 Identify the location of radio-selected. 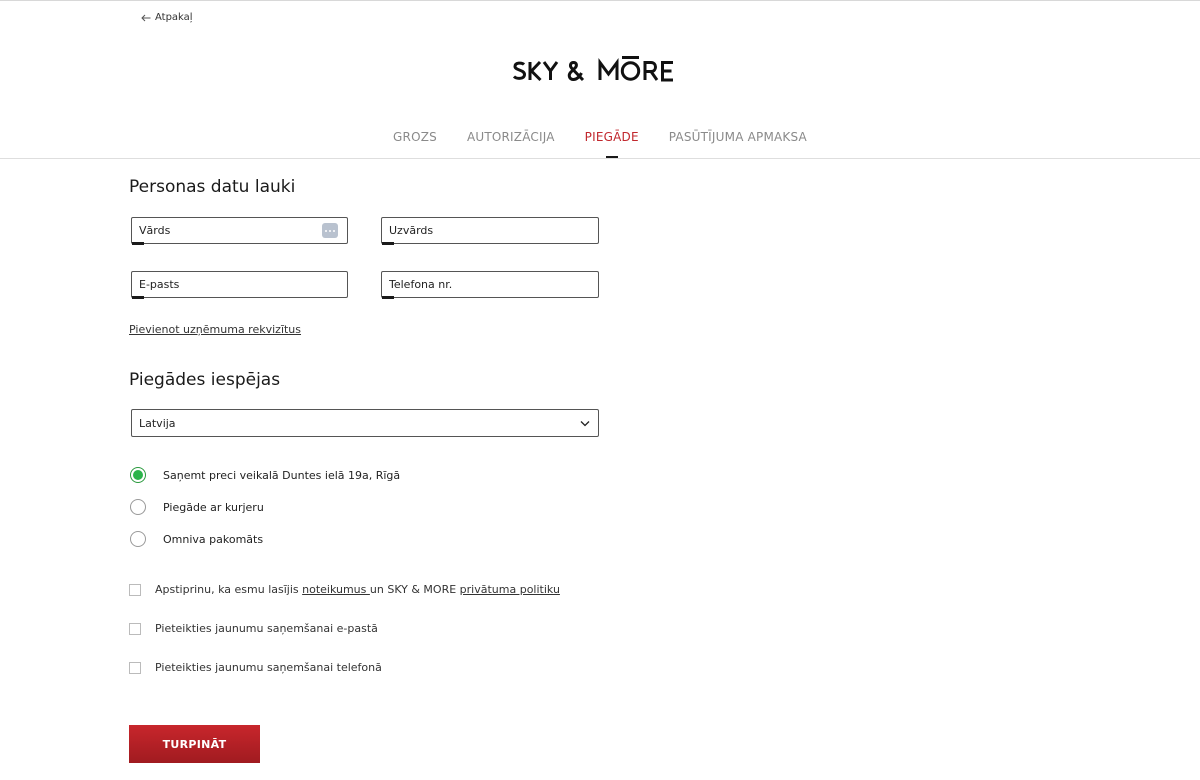
(138, 475).